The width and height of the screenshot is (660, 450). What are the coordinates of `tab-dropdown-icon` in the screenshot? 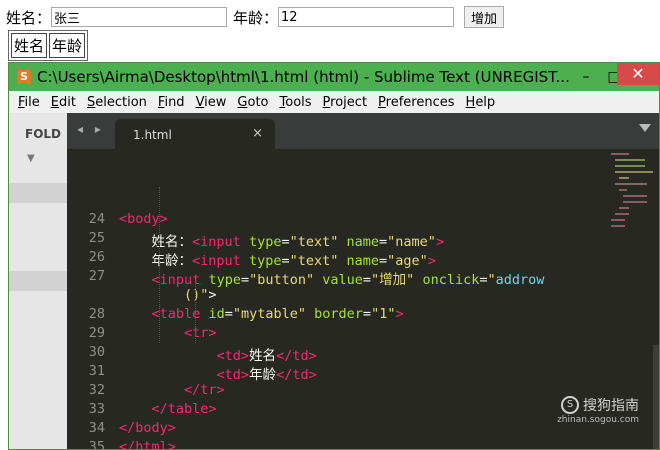 It's located at (645, 128).